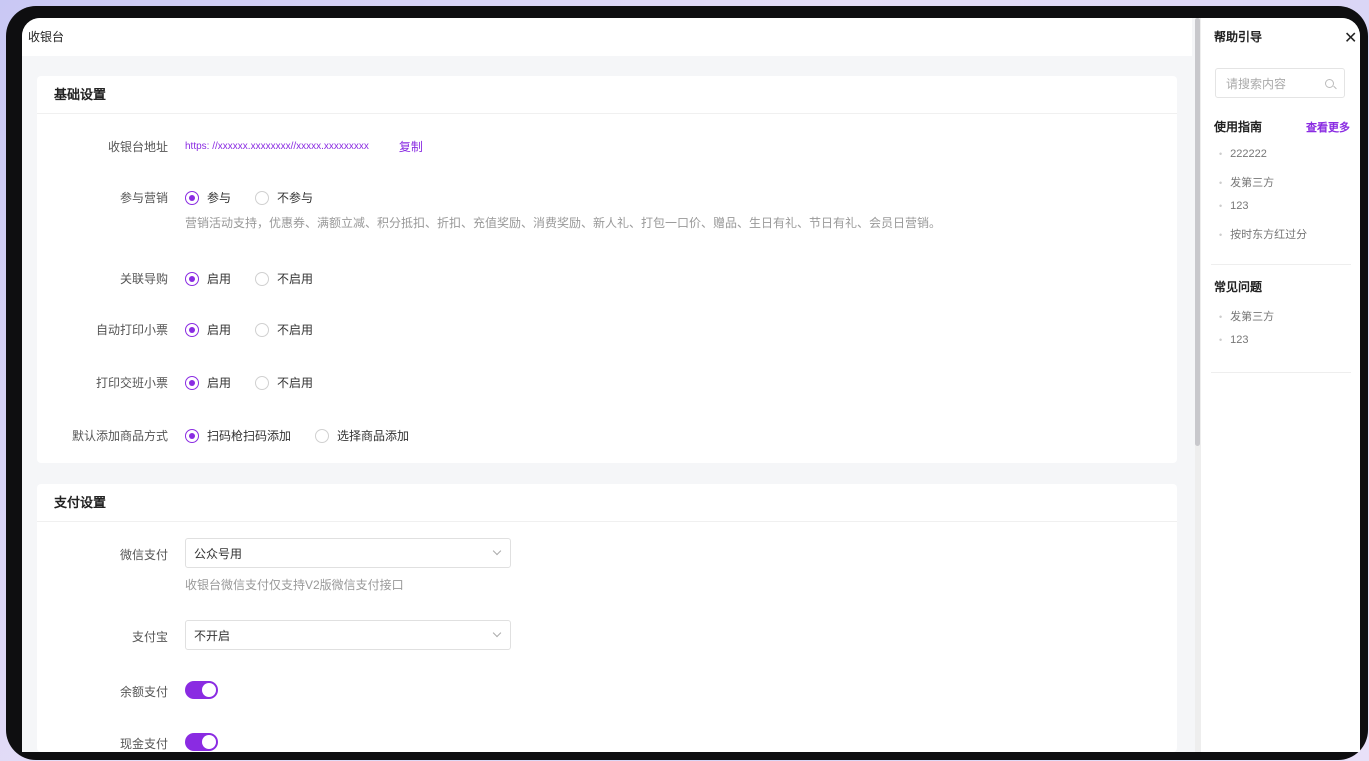 This screenshot has width=1369, height=761. What do you see at coordinates (1246, 316) in the screenshot?
I see `faq-item: 发第三方` at bounding box center [1246, 316].